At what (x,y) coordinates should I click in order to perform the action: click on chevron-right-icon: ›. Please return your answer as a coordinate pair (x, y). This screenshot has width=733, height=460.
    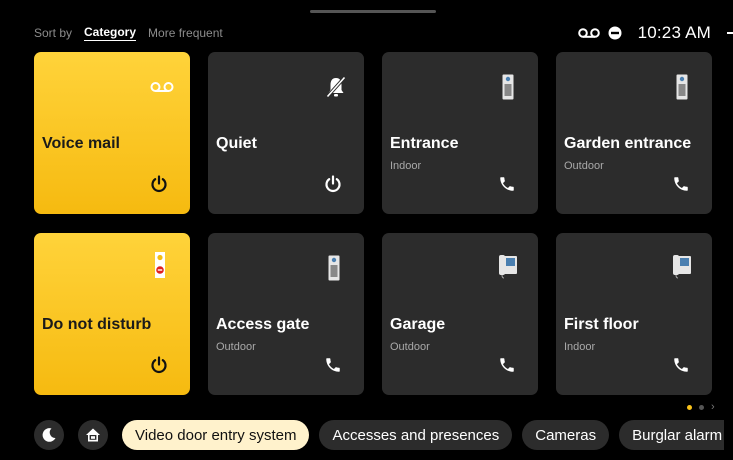
    Looking at the image, I should click on (713, 407).